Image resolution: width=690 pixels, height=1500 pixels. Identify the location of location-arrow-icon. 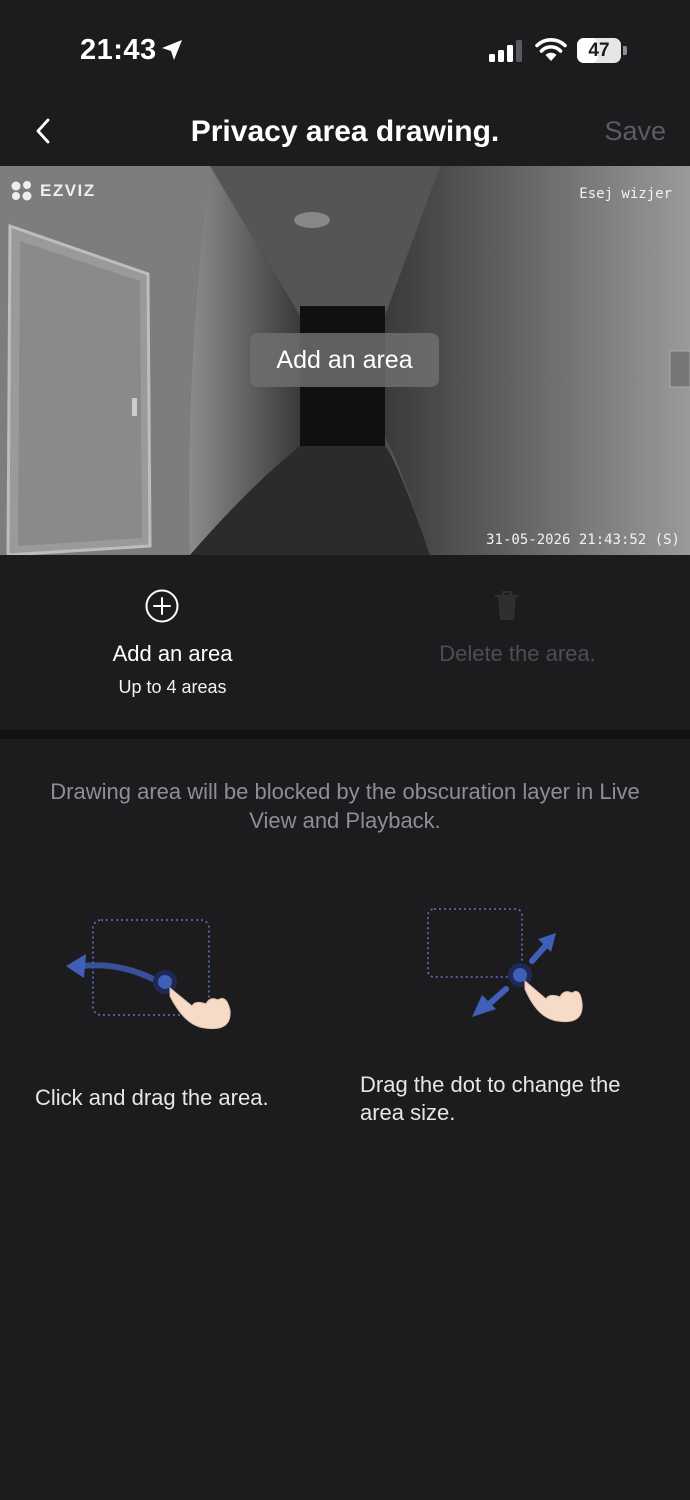
(172, 50).